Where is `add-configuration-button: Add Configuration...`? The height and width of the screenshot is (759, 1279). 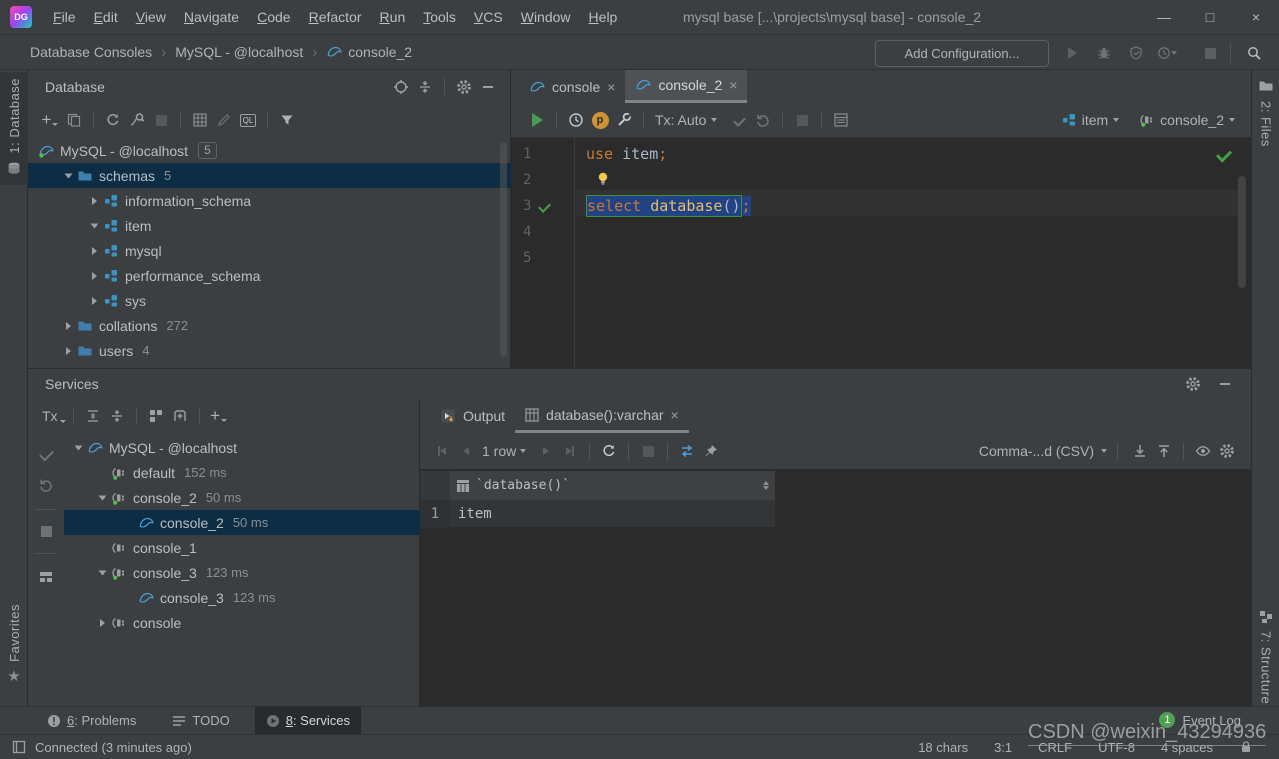 add-configuration-button: Add Configuration... is located at coordinates (962, 53).